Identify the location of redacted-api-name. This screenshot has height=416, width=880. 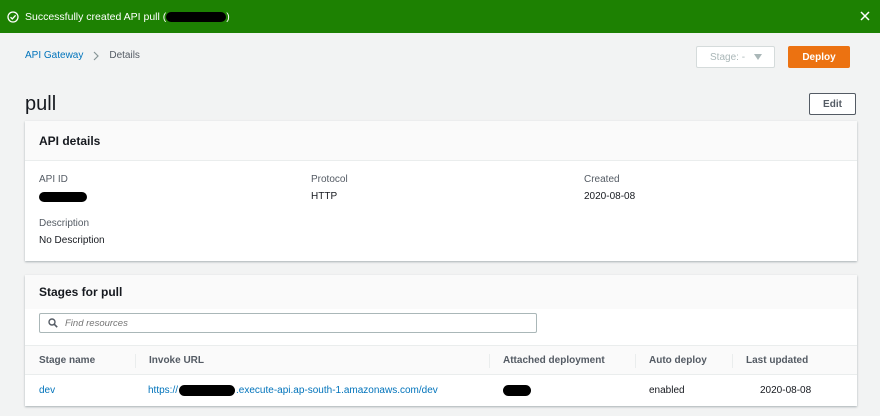
(196, 16).